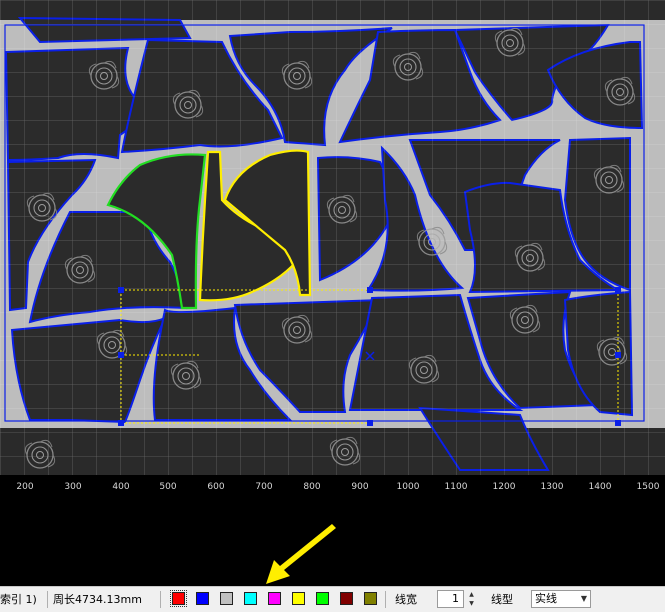 This screenshot has width=665, height=612. What do you see at coordinates (600, 487) in the screenshot?
I see `ruler-tick-label: 1400` at bounding box center [600, 487].